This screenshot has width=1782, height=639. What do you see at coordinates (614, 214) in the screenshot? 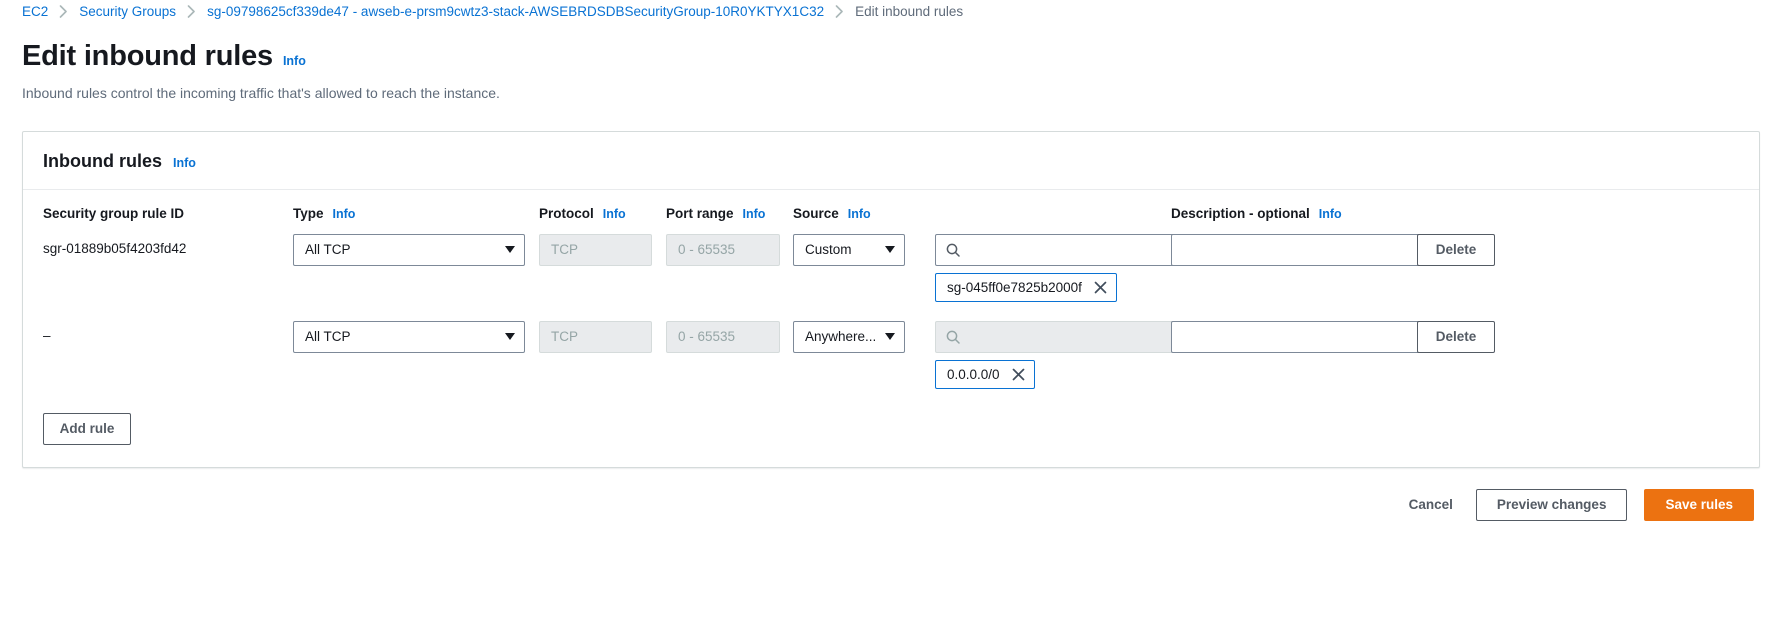
I see `protocol-info-link: Info` at bounding box center [614, 214].